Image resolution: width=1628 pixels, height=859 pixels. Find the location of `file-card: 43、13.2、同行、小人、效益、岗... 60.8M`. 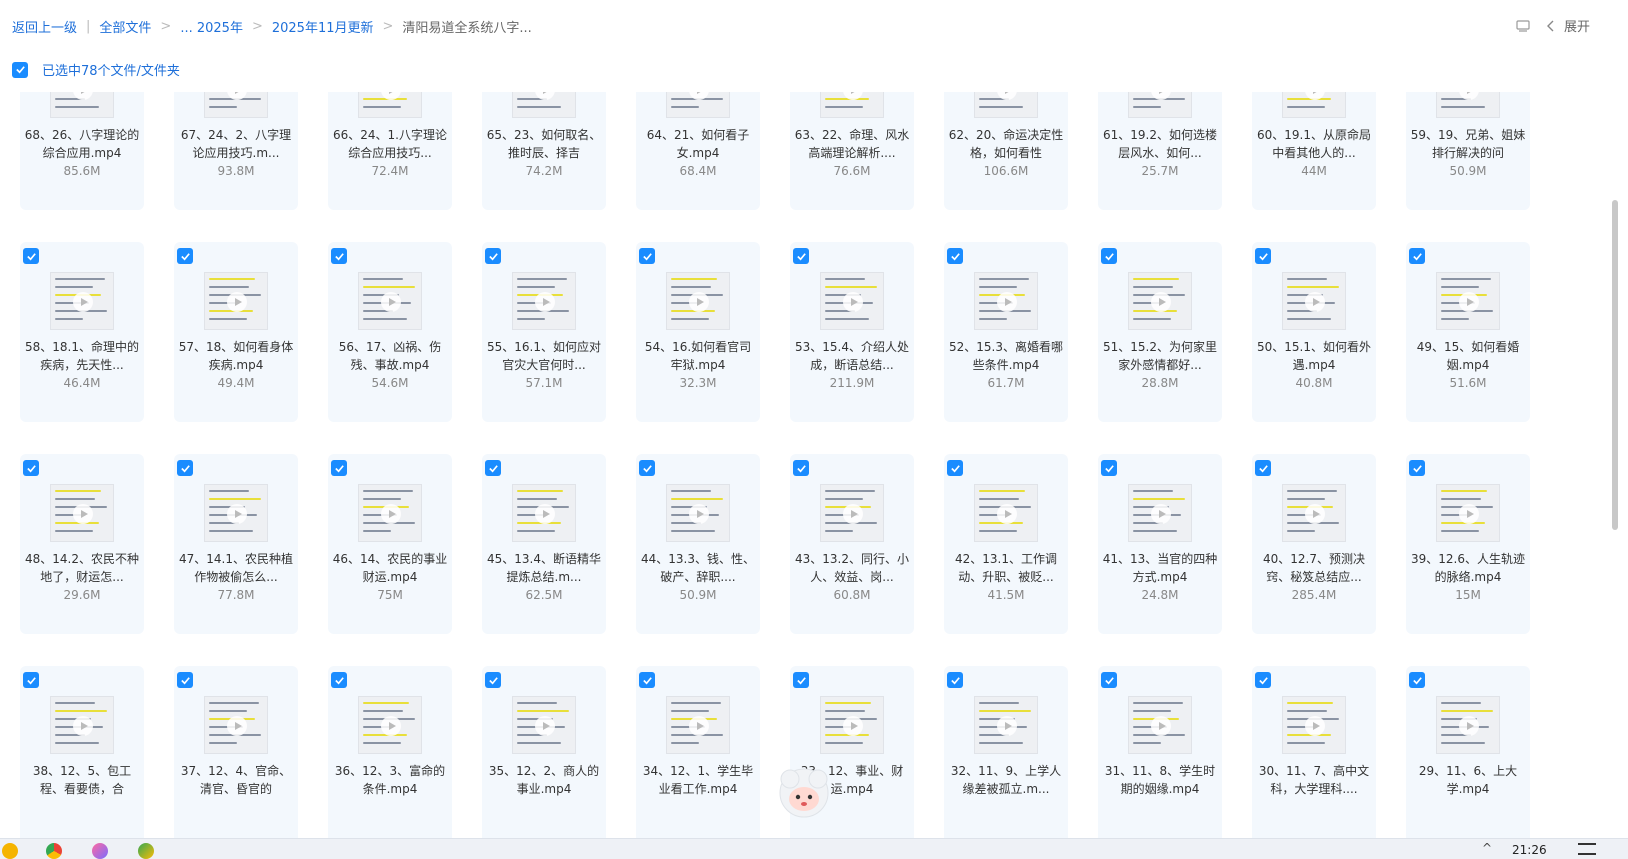

file-card: 43、13.2、同行、小人、效益、岗... 60.8M is located at coordinates (852, 544).